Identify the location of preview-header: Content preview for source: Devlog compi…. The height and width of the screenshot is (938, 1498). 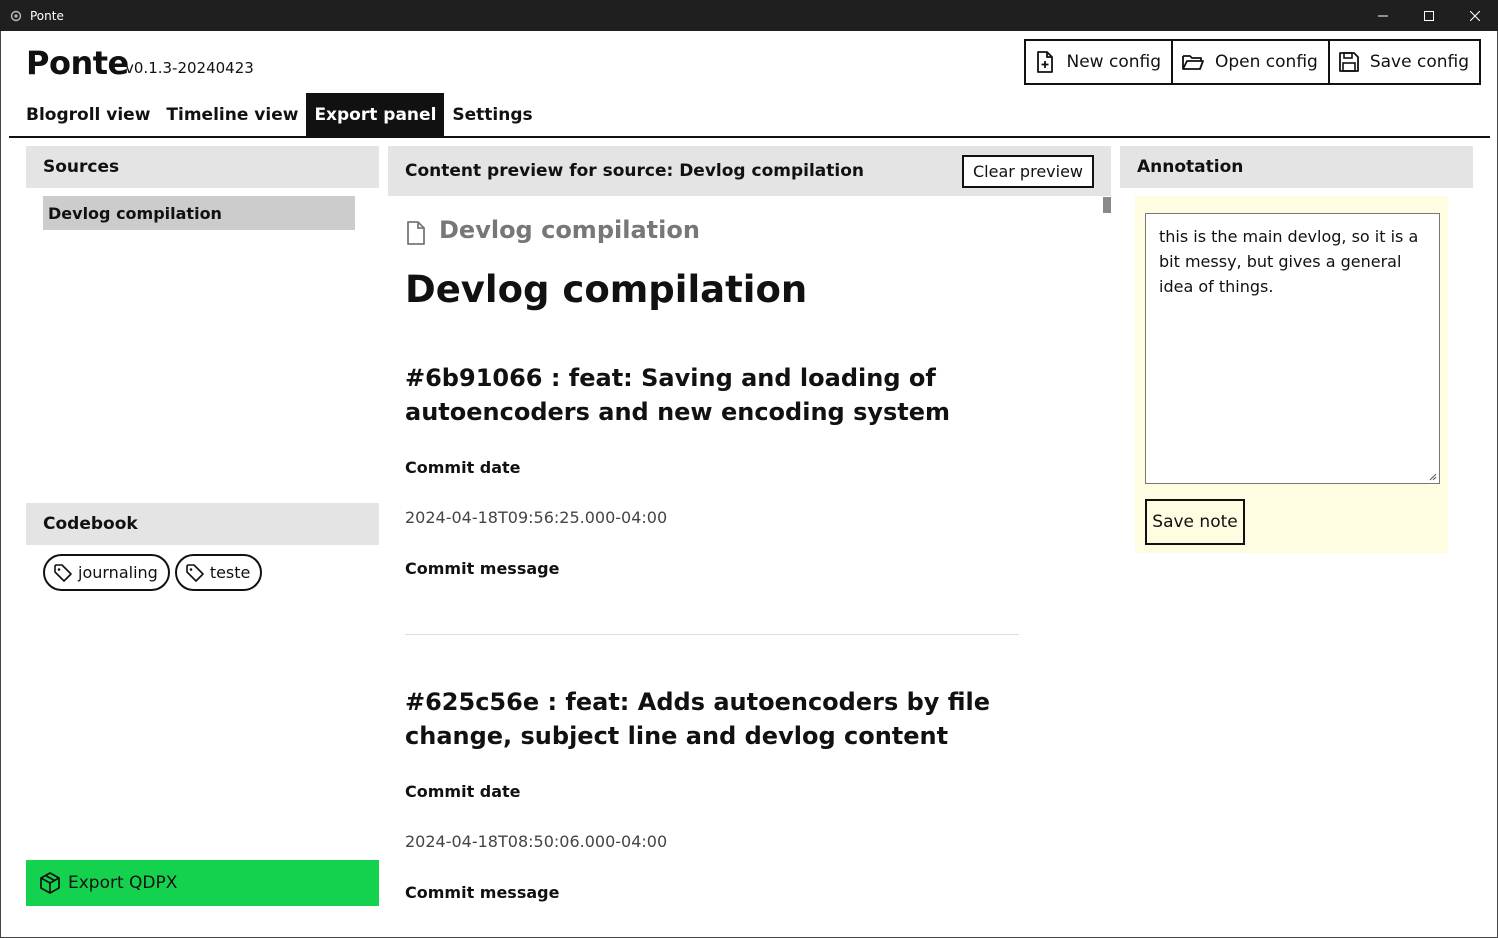
(749, 171).